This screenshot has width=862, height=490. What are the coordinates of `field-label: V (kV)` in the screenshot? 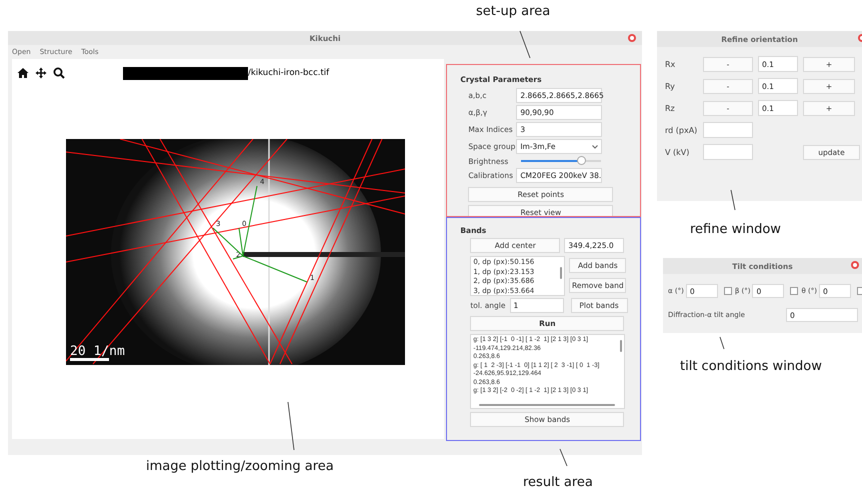 It's located at (677, 152).